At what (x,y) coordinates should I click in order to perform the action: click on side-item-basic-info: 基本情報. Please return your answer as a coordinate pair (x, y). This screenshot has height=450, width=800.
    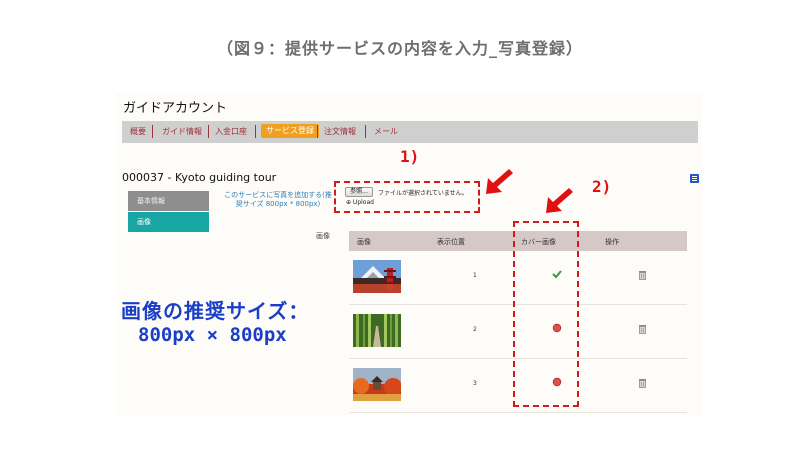
    Looking at the image, I should click on (168, 201).